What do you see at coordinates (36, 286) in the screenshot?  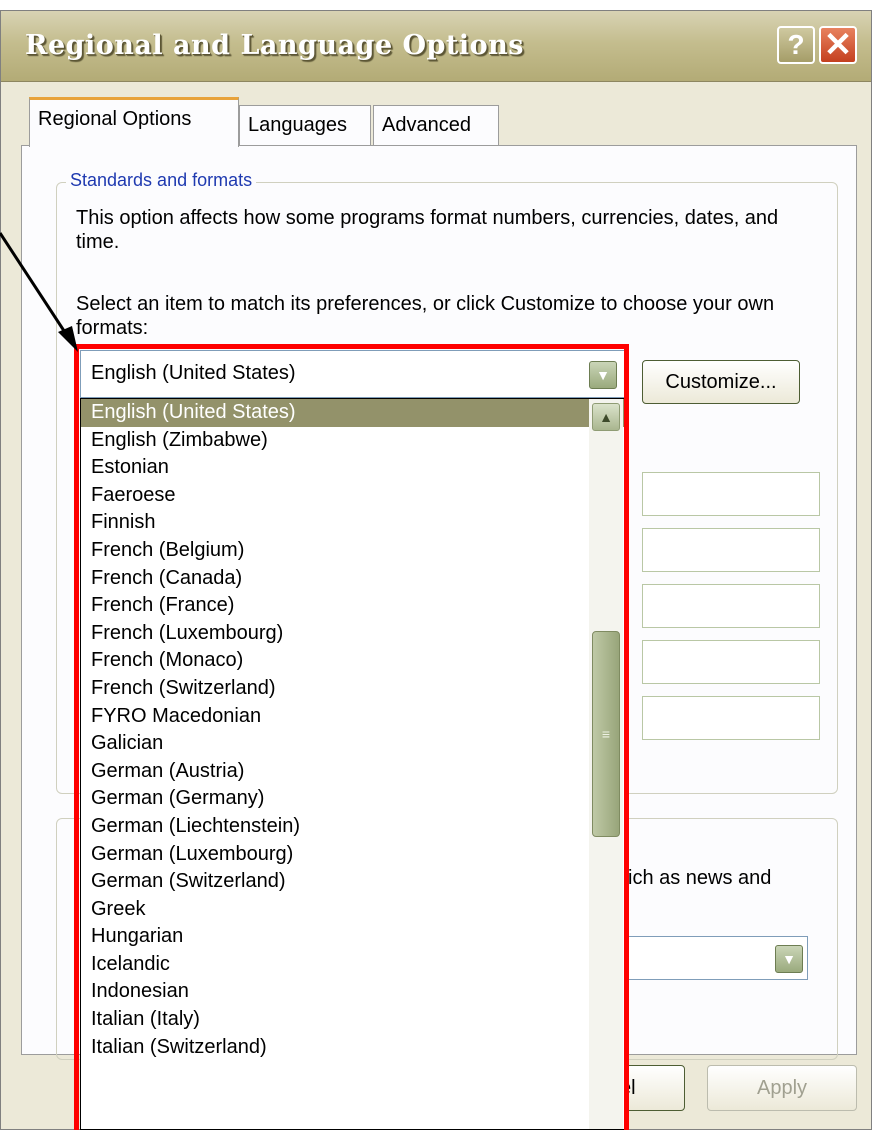 I see `arrow-line` at bounding box center [36, 286].